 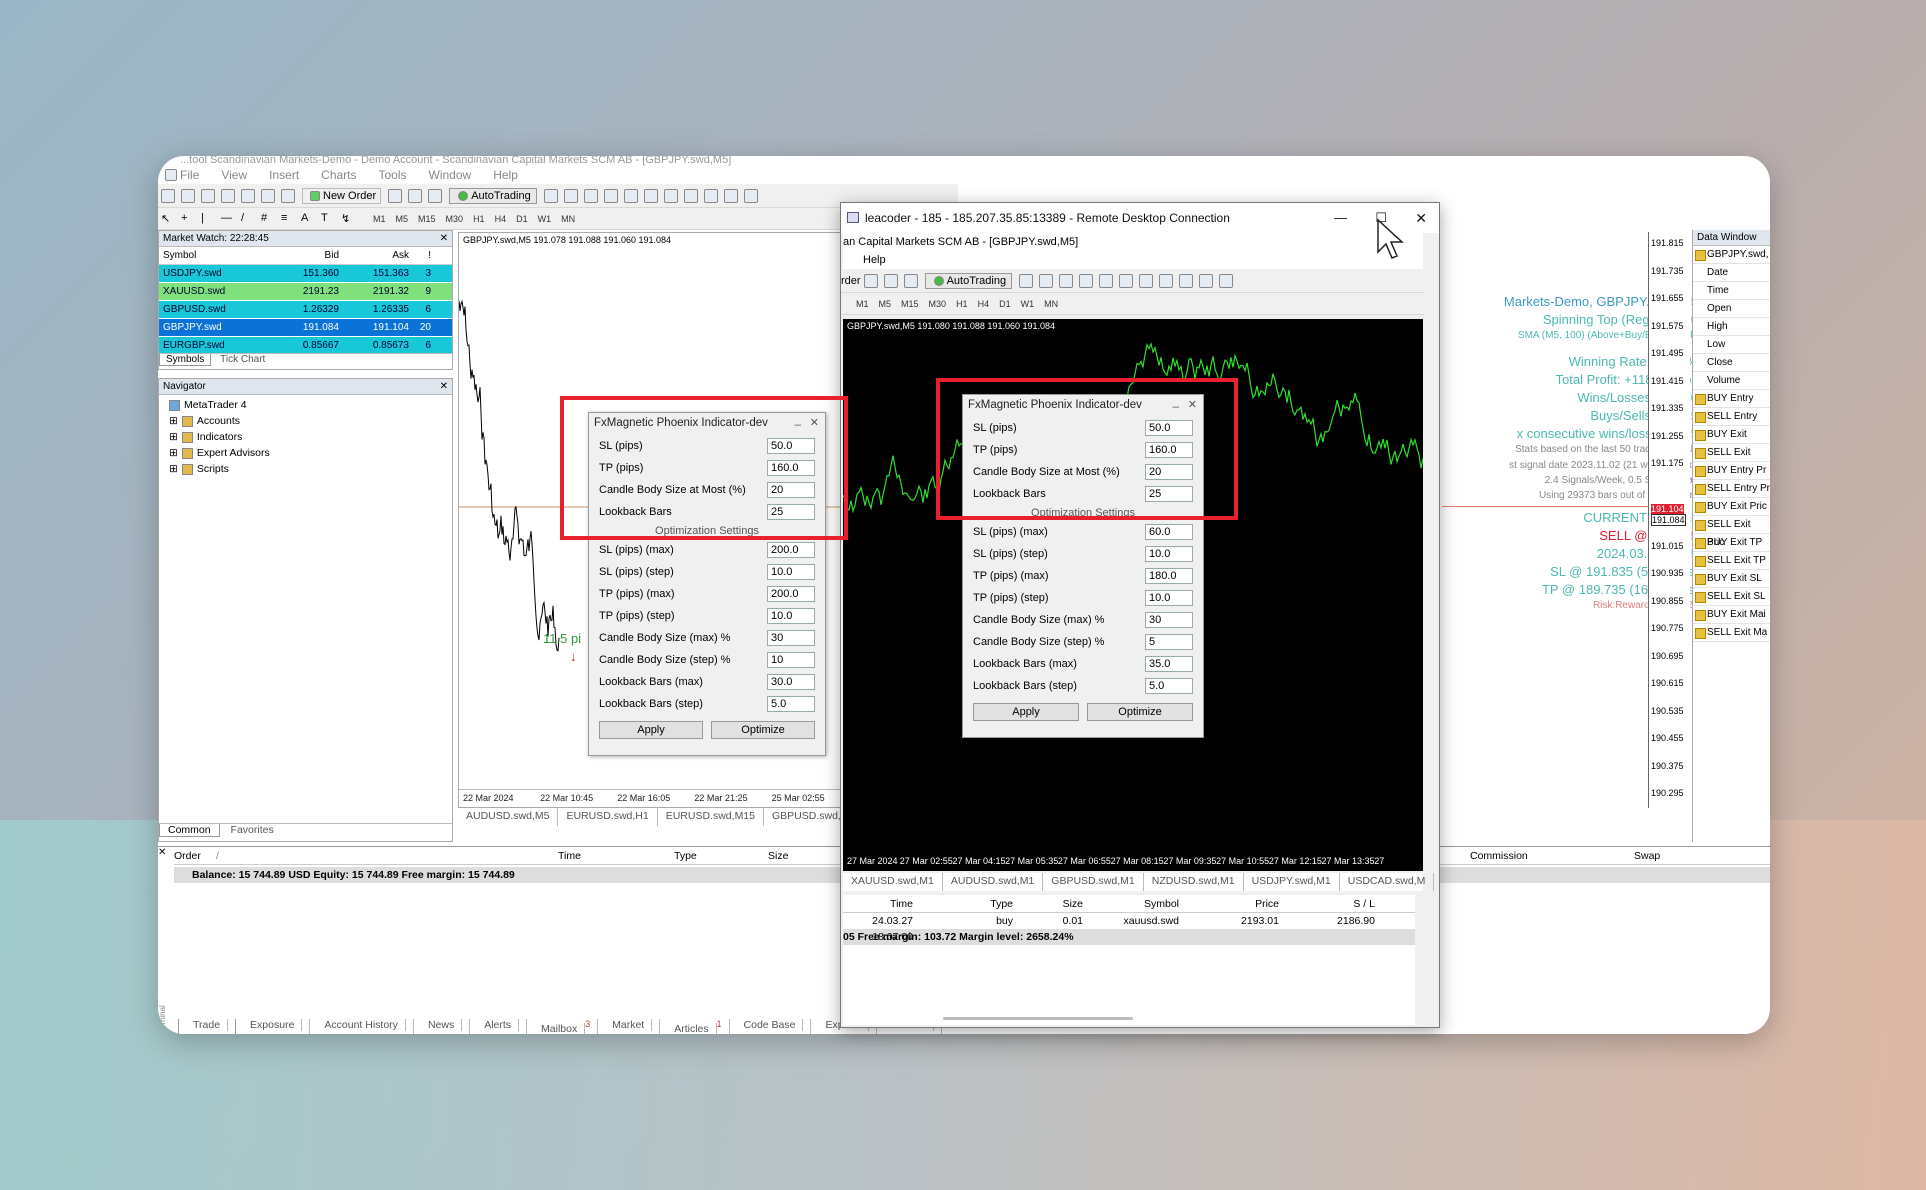 I want to click on menu-view: View, so click(x=234, y=175).